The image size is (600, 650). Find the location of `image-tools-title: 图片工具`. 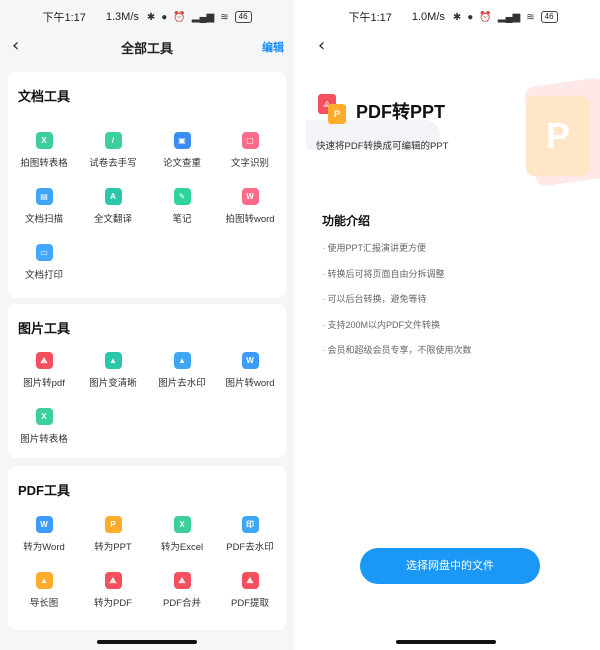

image-tools-title: 图片工具 is located at coordinates (44, 328).